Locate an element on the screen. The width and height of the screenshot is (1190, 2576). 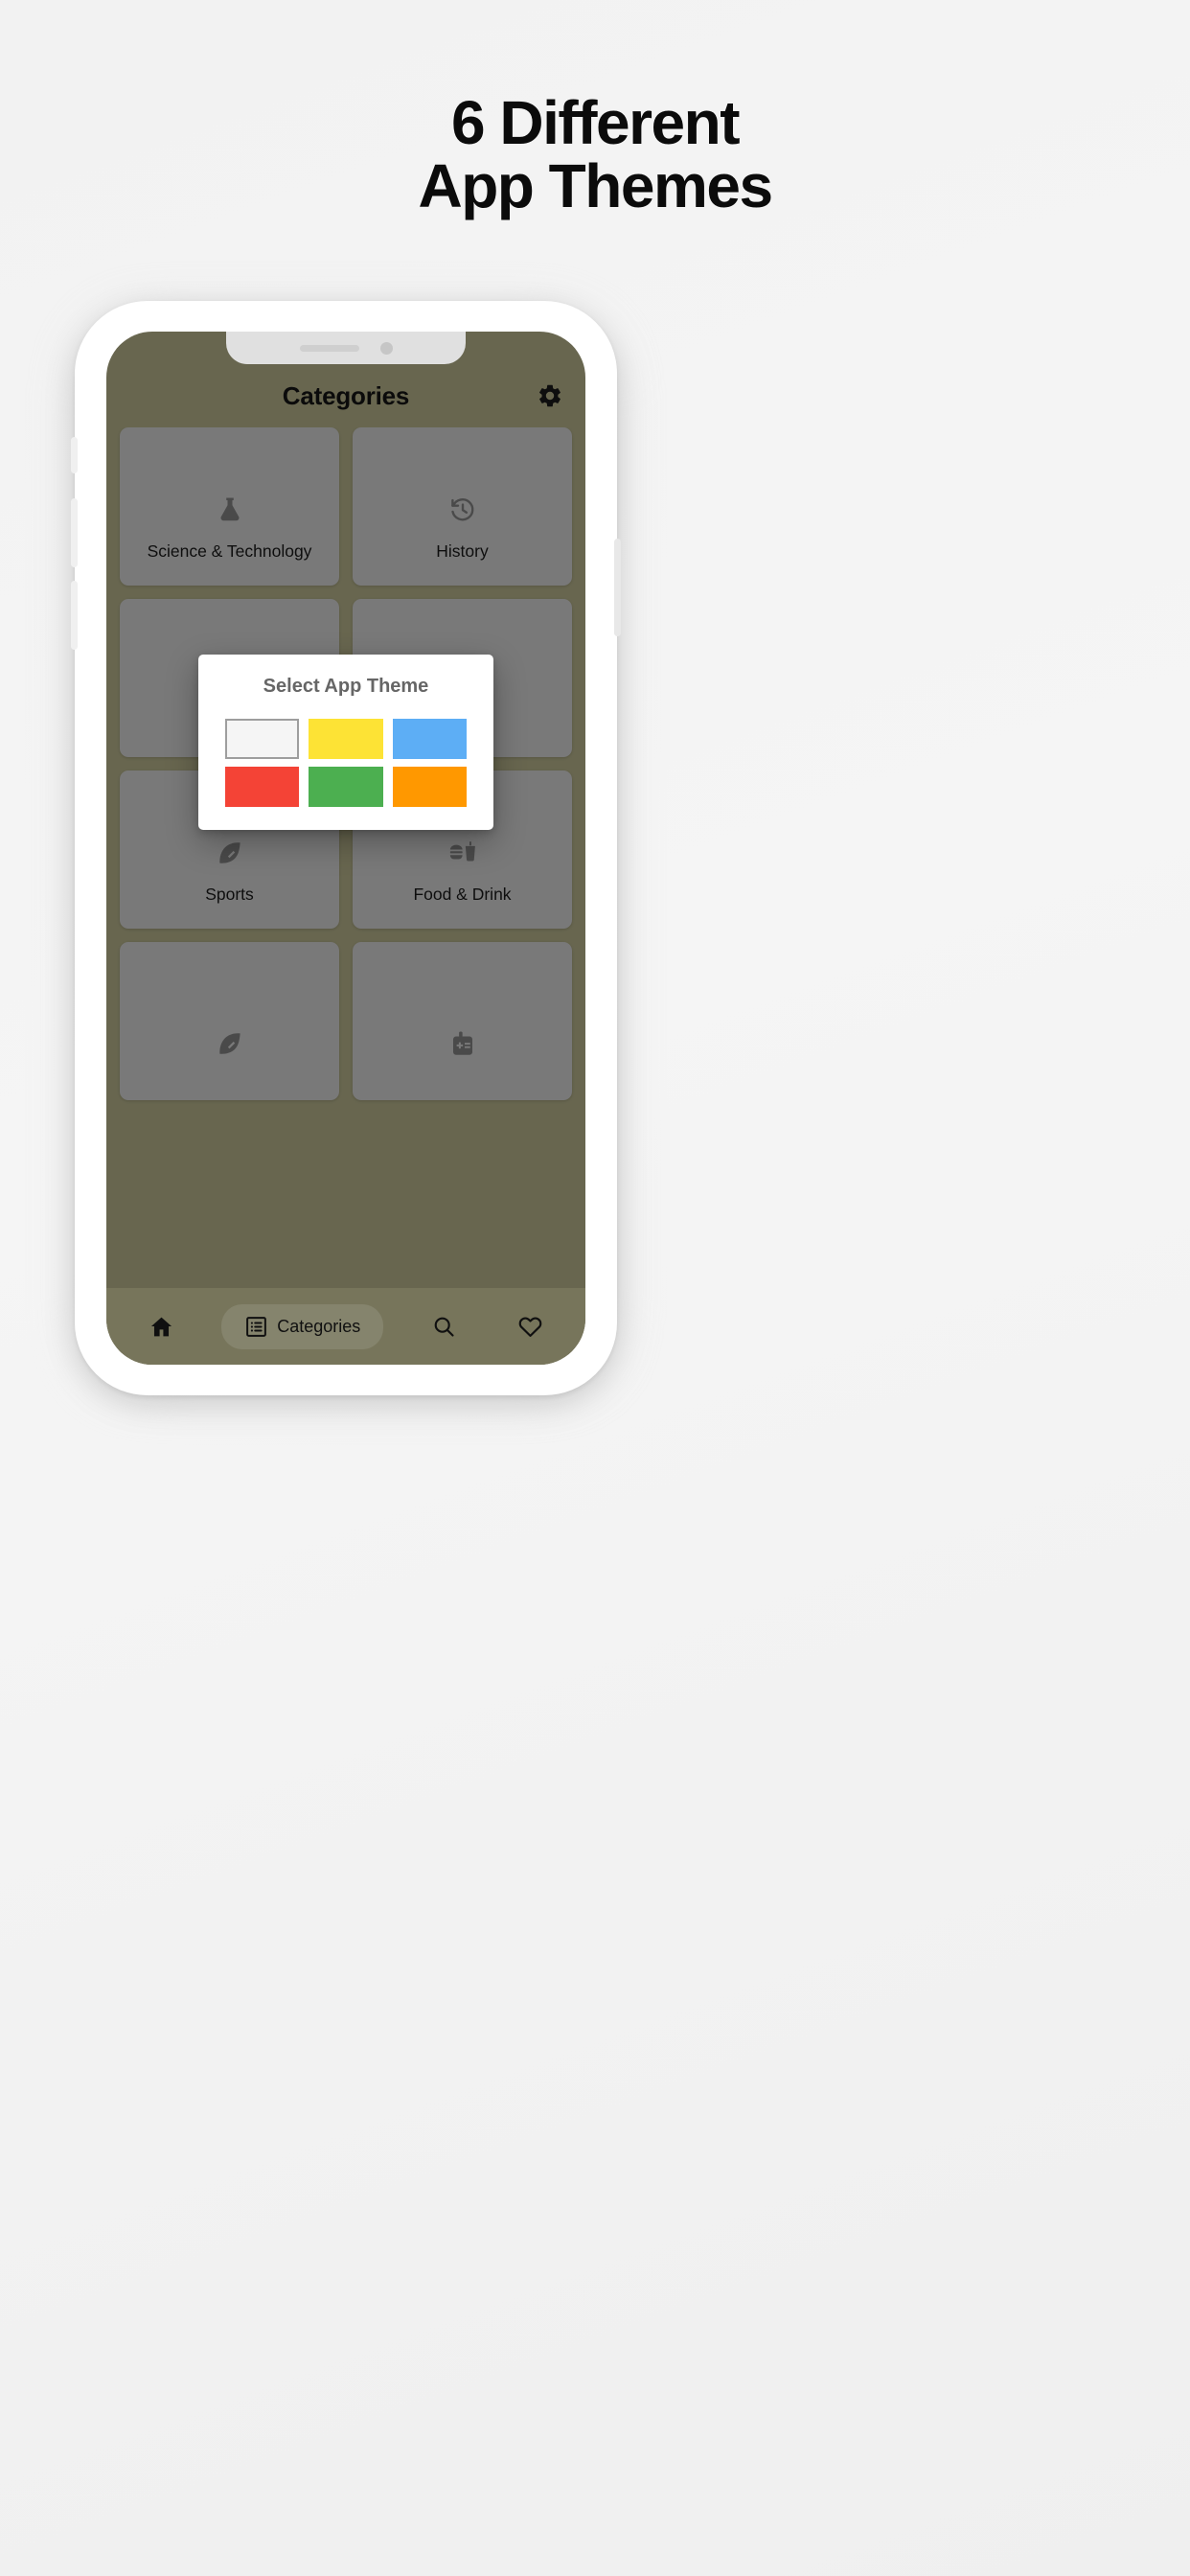
theme-swatch-grid is located at coordinates (346, 763).